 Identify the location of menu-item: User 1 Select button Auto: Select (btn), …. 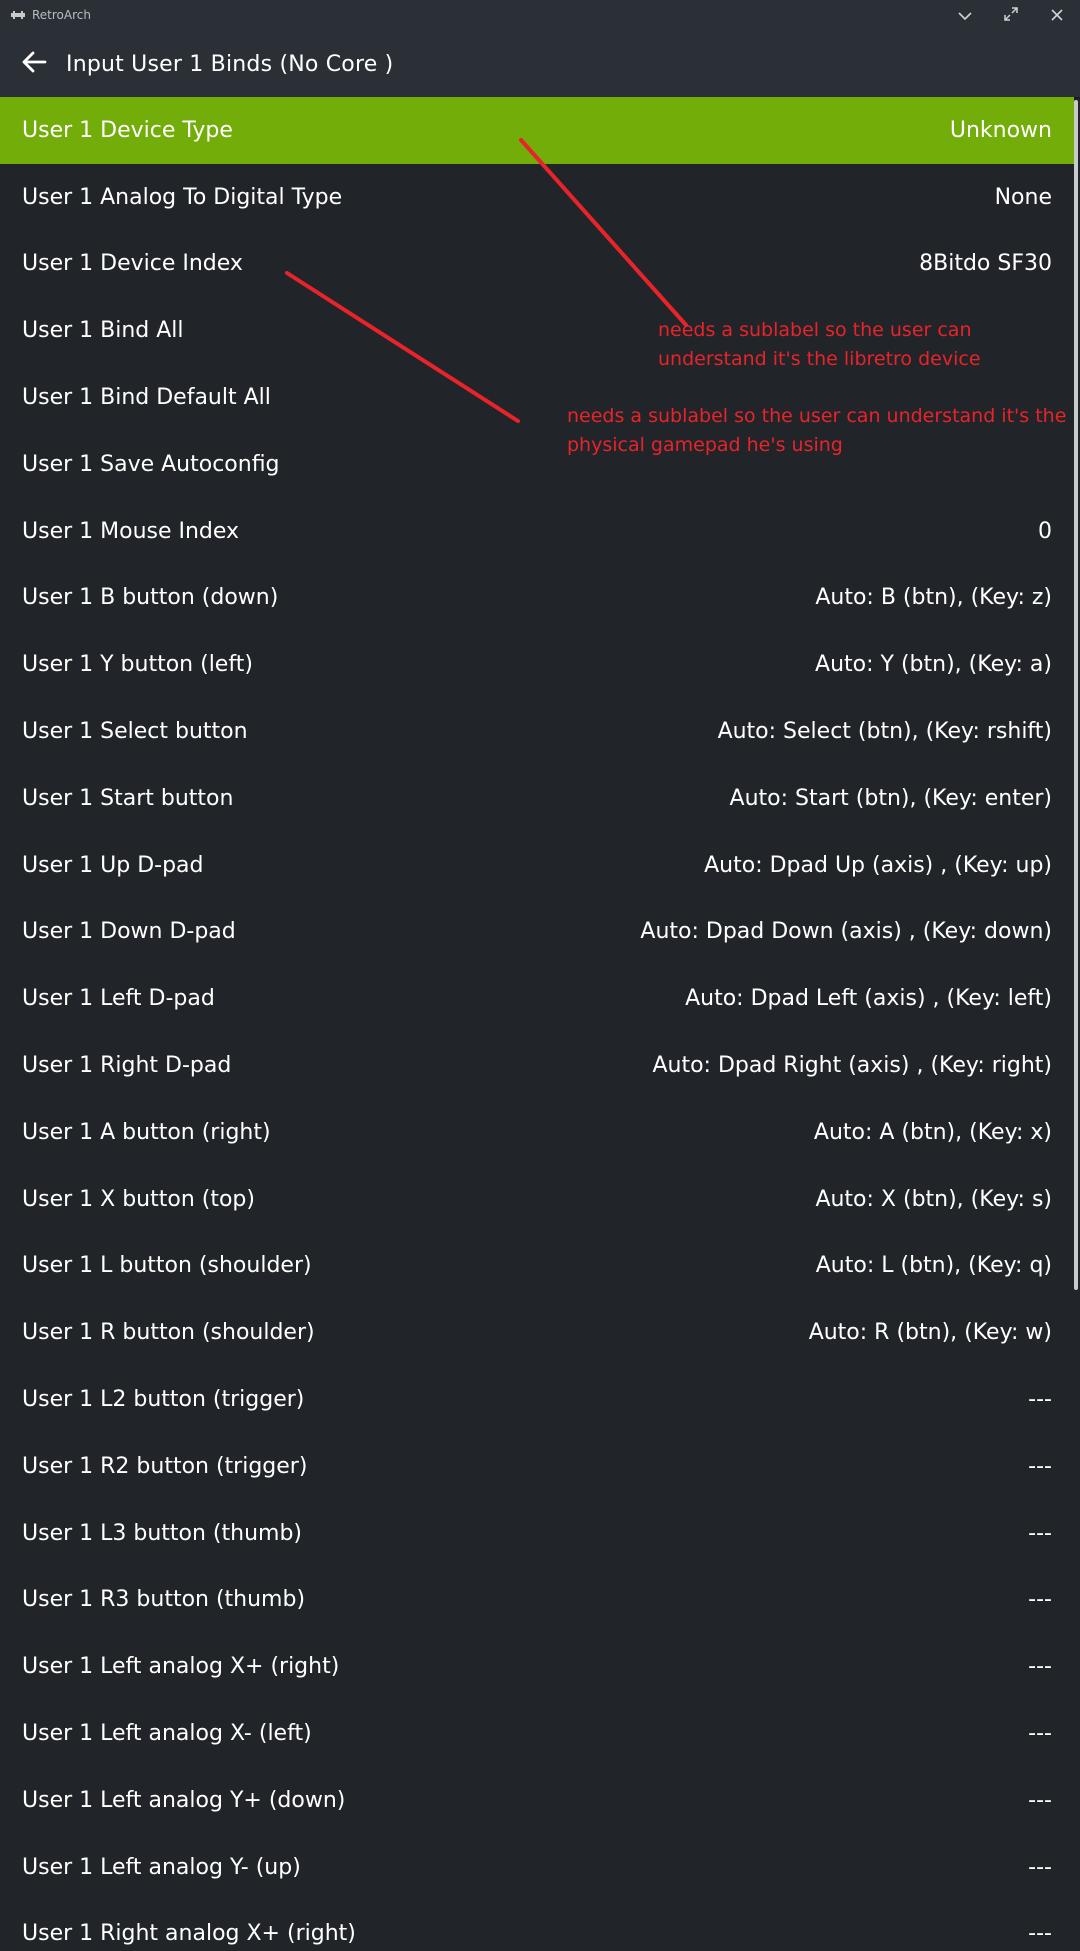
(537, 731).